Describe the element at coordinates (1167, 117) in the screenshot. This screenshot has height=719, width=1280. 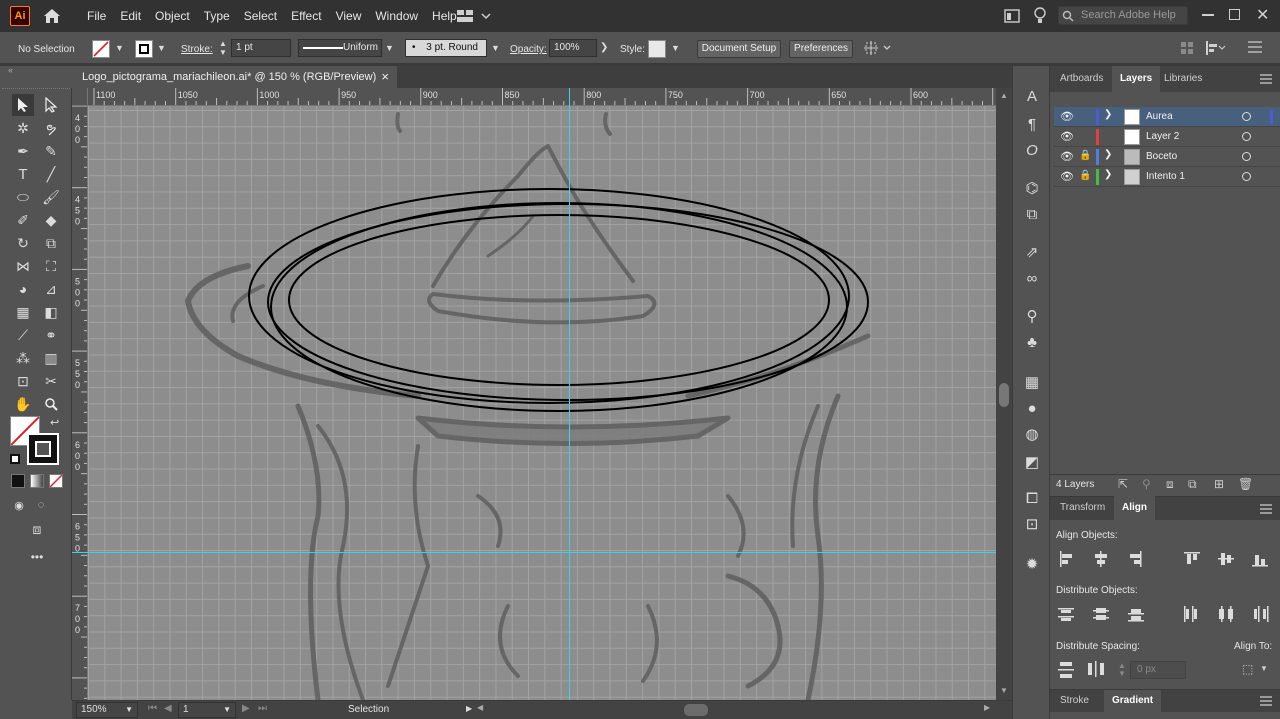
I see `layer-row-aurea: 👁 ❯ Aurea` at that location.